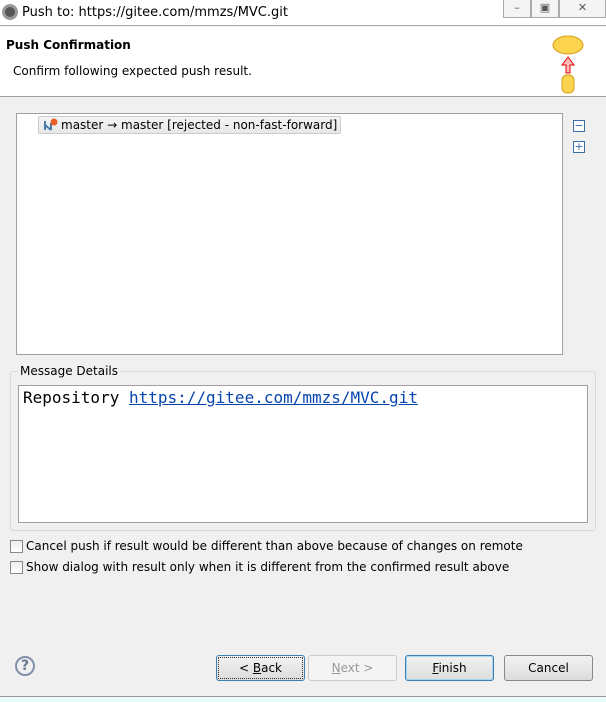  Describe the element at coordinates (548, 668) in the screenshot. I see `cancel-button: Cancel` at that location.